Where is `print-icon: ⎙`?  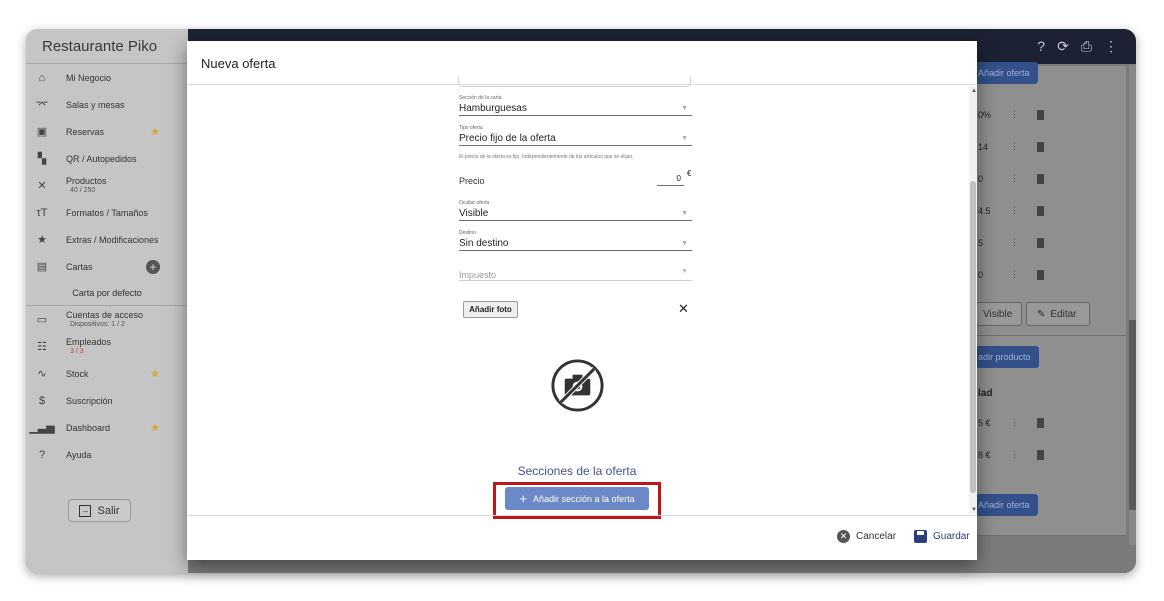 print-icon: ⎙ is located at coordinates (1086, 46).